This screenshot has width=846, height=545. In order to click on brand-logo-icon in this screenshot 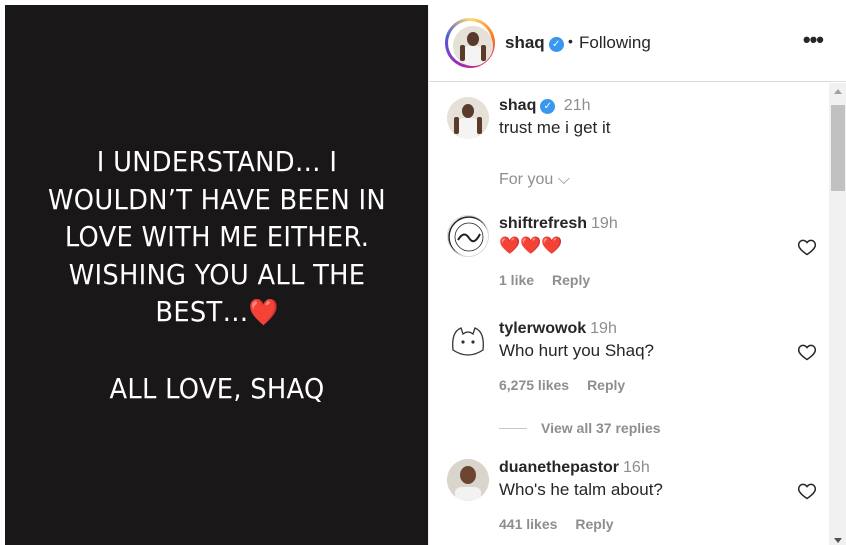, I will do `click(468, 236)`.